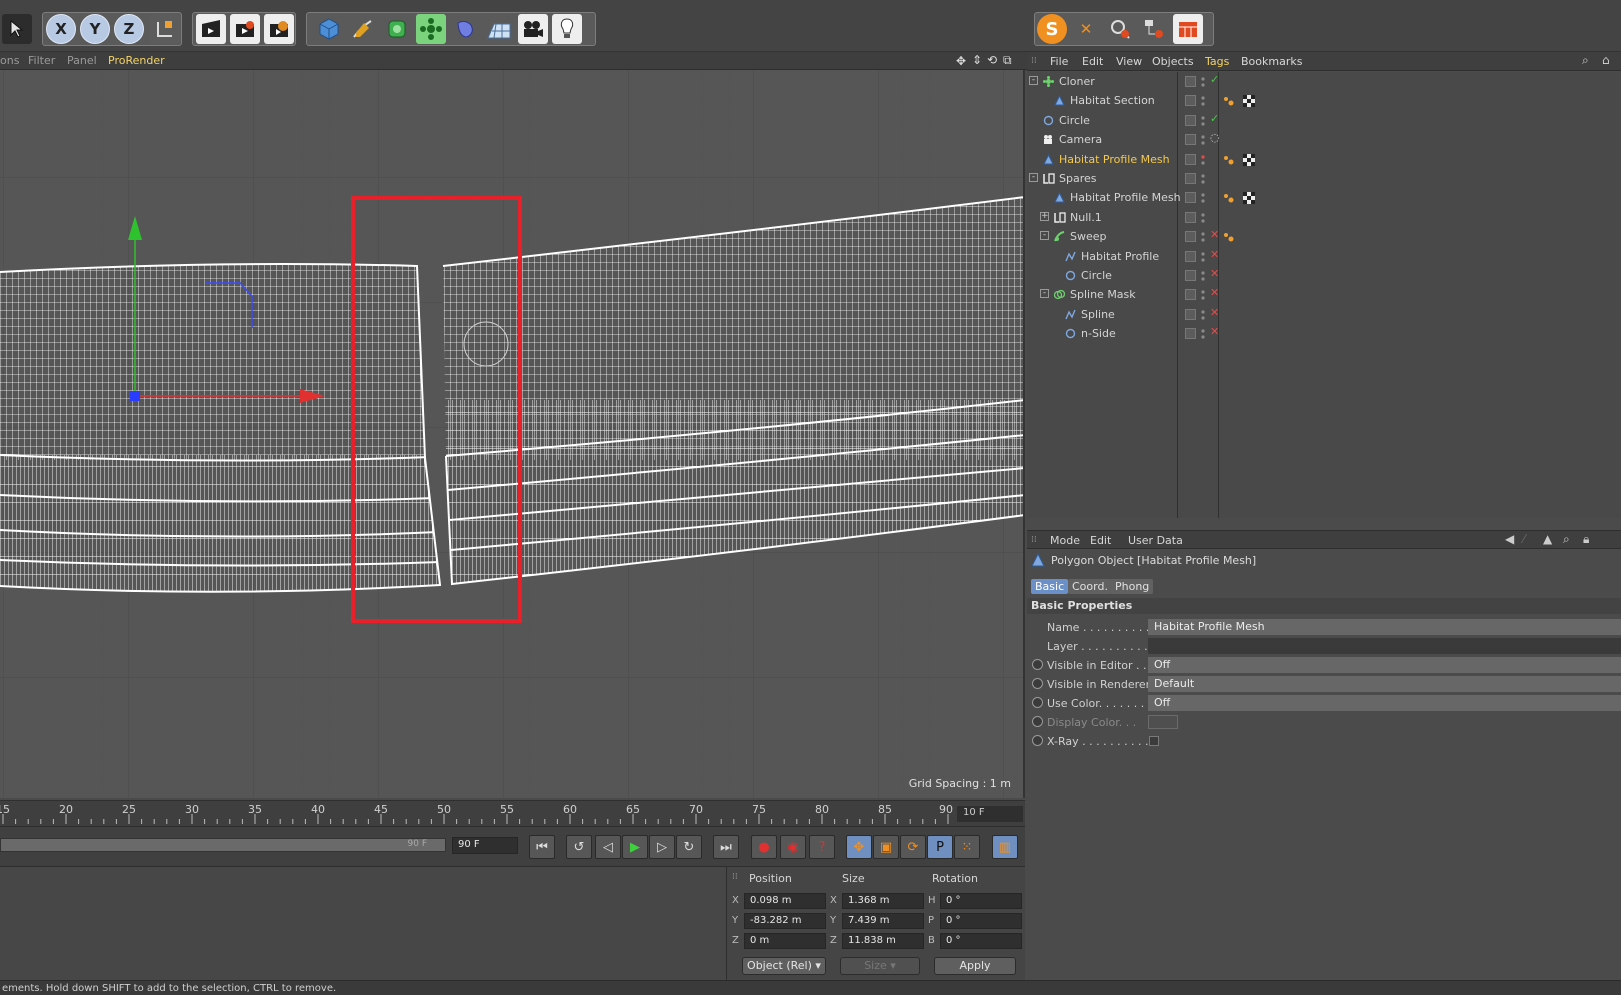  What do you see at coordinates (1214, 79) in the screenshot?
I see `enabled-check-icon: ✓` at bounding box center [1214, 79].